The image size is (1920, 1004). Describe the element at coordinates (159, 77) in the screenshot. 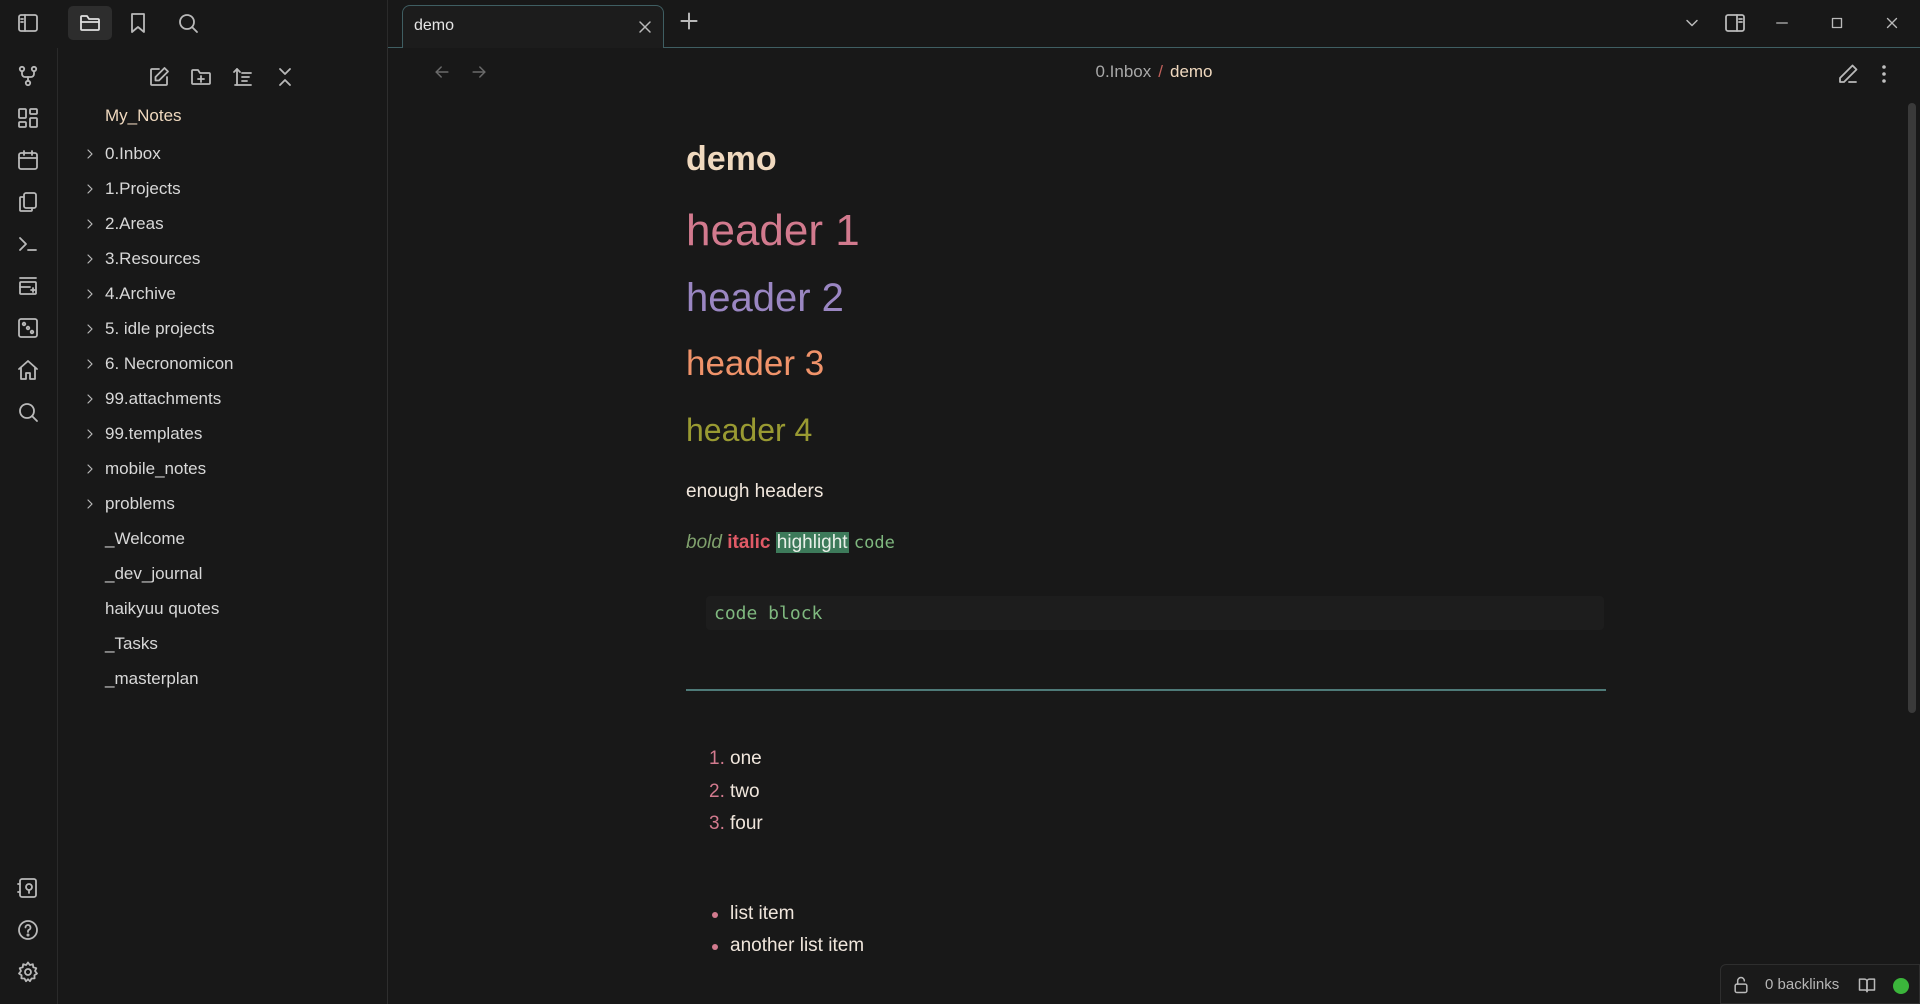

I see `new-note-icon` at that location.